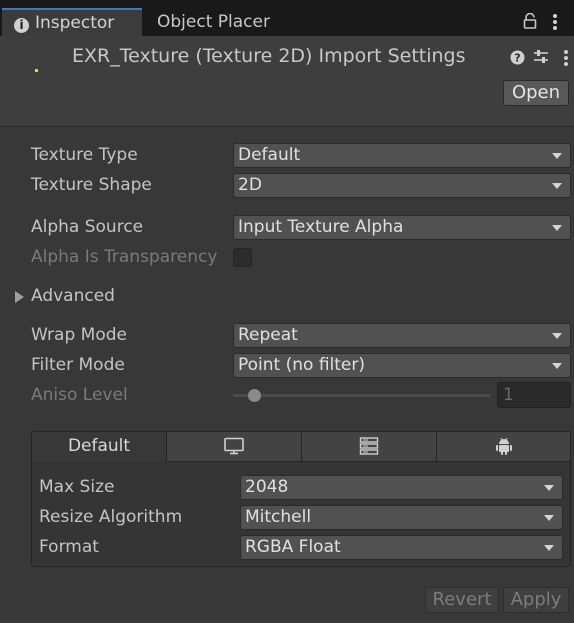 This screenshot has width=574, height=623. What do you see at coordinates (124, 257) in the screenshot?
I see `alpha-is-transparency-label: Alpha Is Transparency` at bounding box center [124, 257].